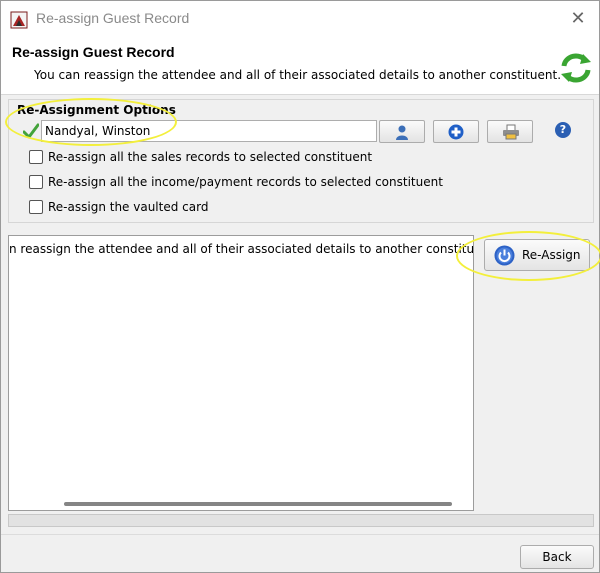  What do you see at coordinates (563, 130) in the screenshot?
I see `help-icon: ?` at bounding box center [563, 130].